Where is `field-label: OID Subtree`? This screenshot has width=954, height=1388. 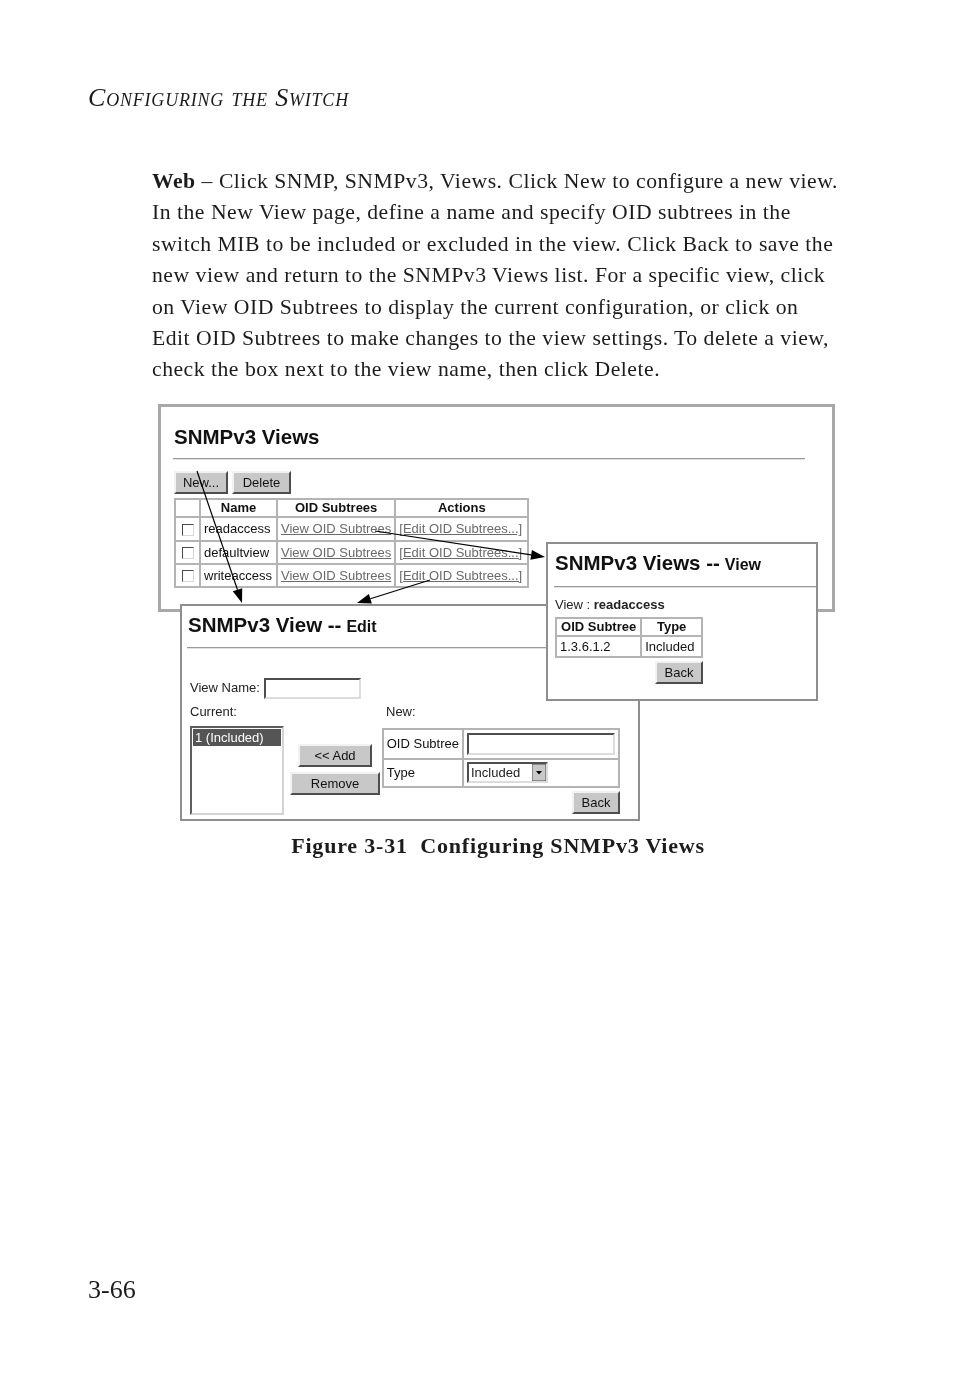
field-label: OID Subtree is located at coordinates (422, 743).